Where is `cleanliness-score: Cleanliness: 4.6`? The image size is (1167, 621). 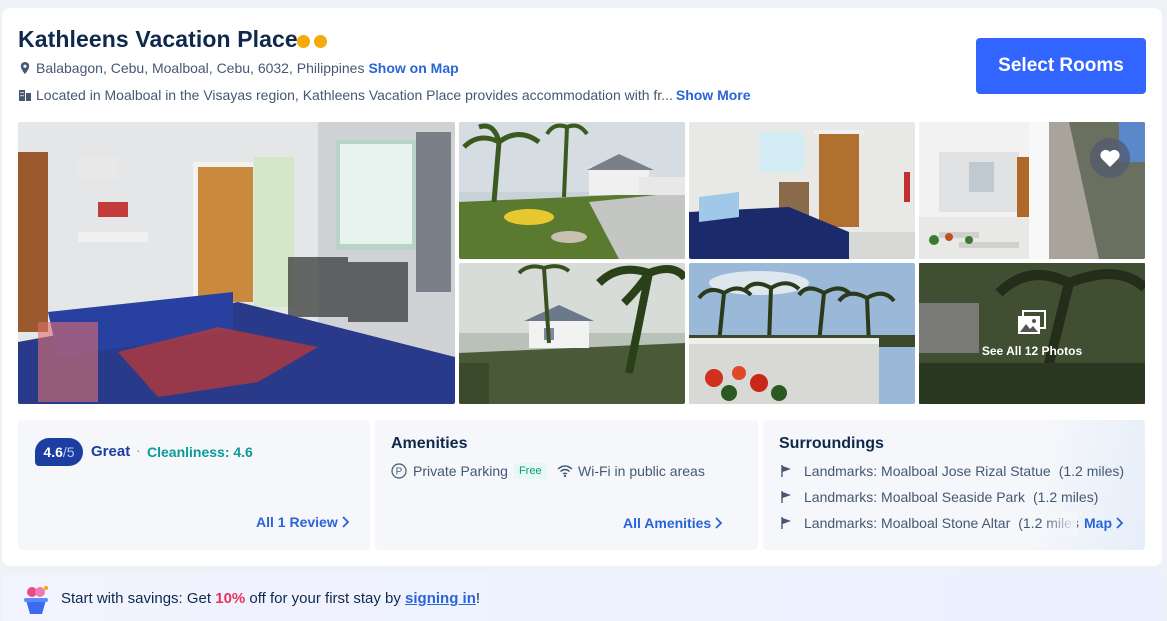 cleanliness-score: Cleanliness: 4.6 is located at coordinates (200, 452).